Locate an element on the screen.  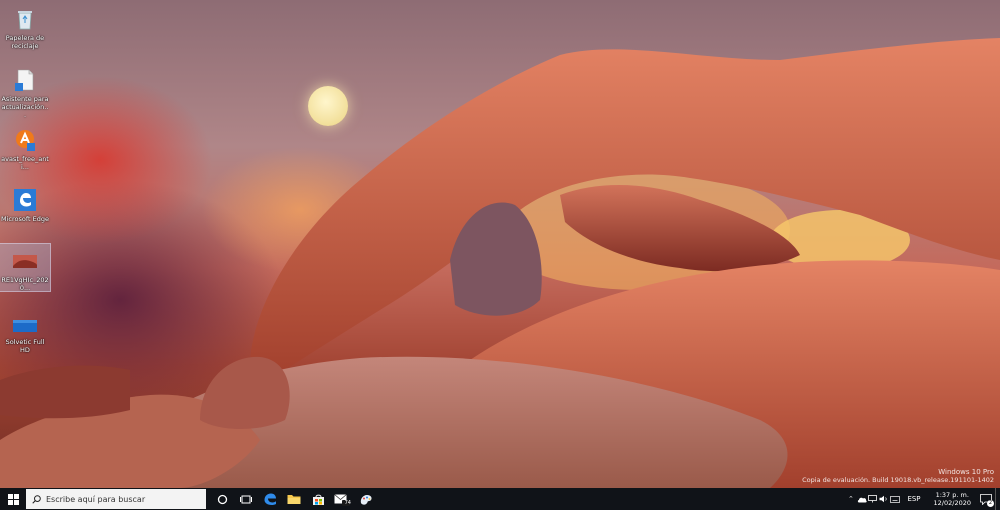
task-view-button is located at coordinates (246, 499).